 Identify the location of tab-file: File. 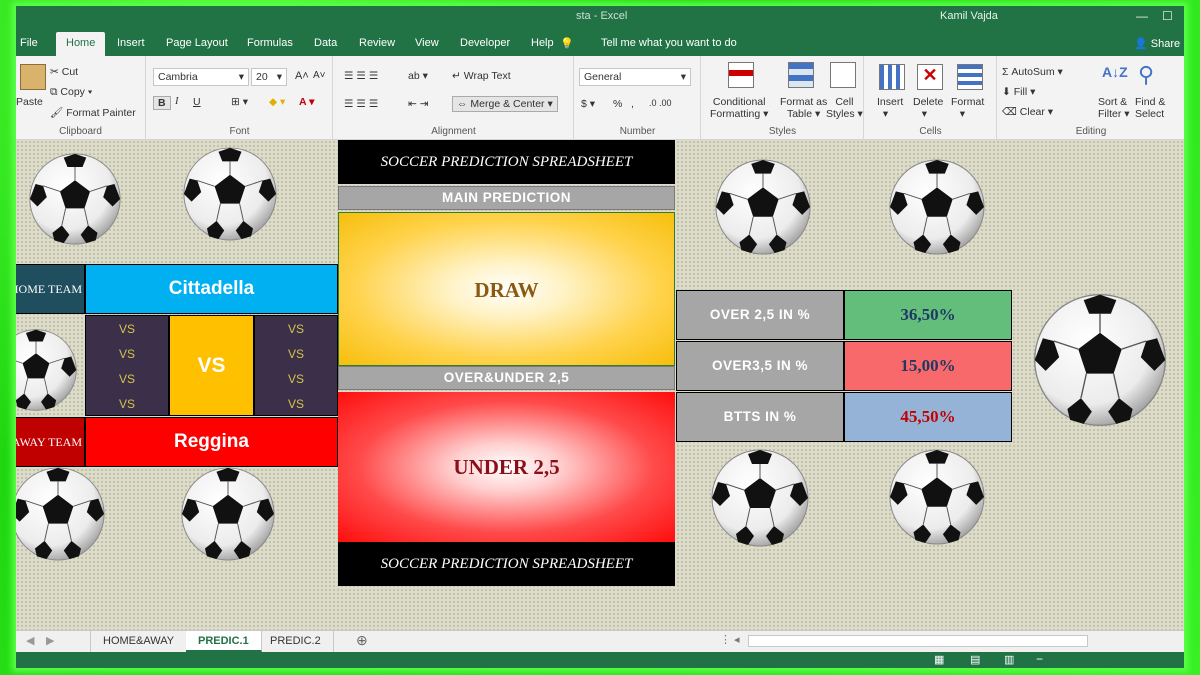
(29, 43).